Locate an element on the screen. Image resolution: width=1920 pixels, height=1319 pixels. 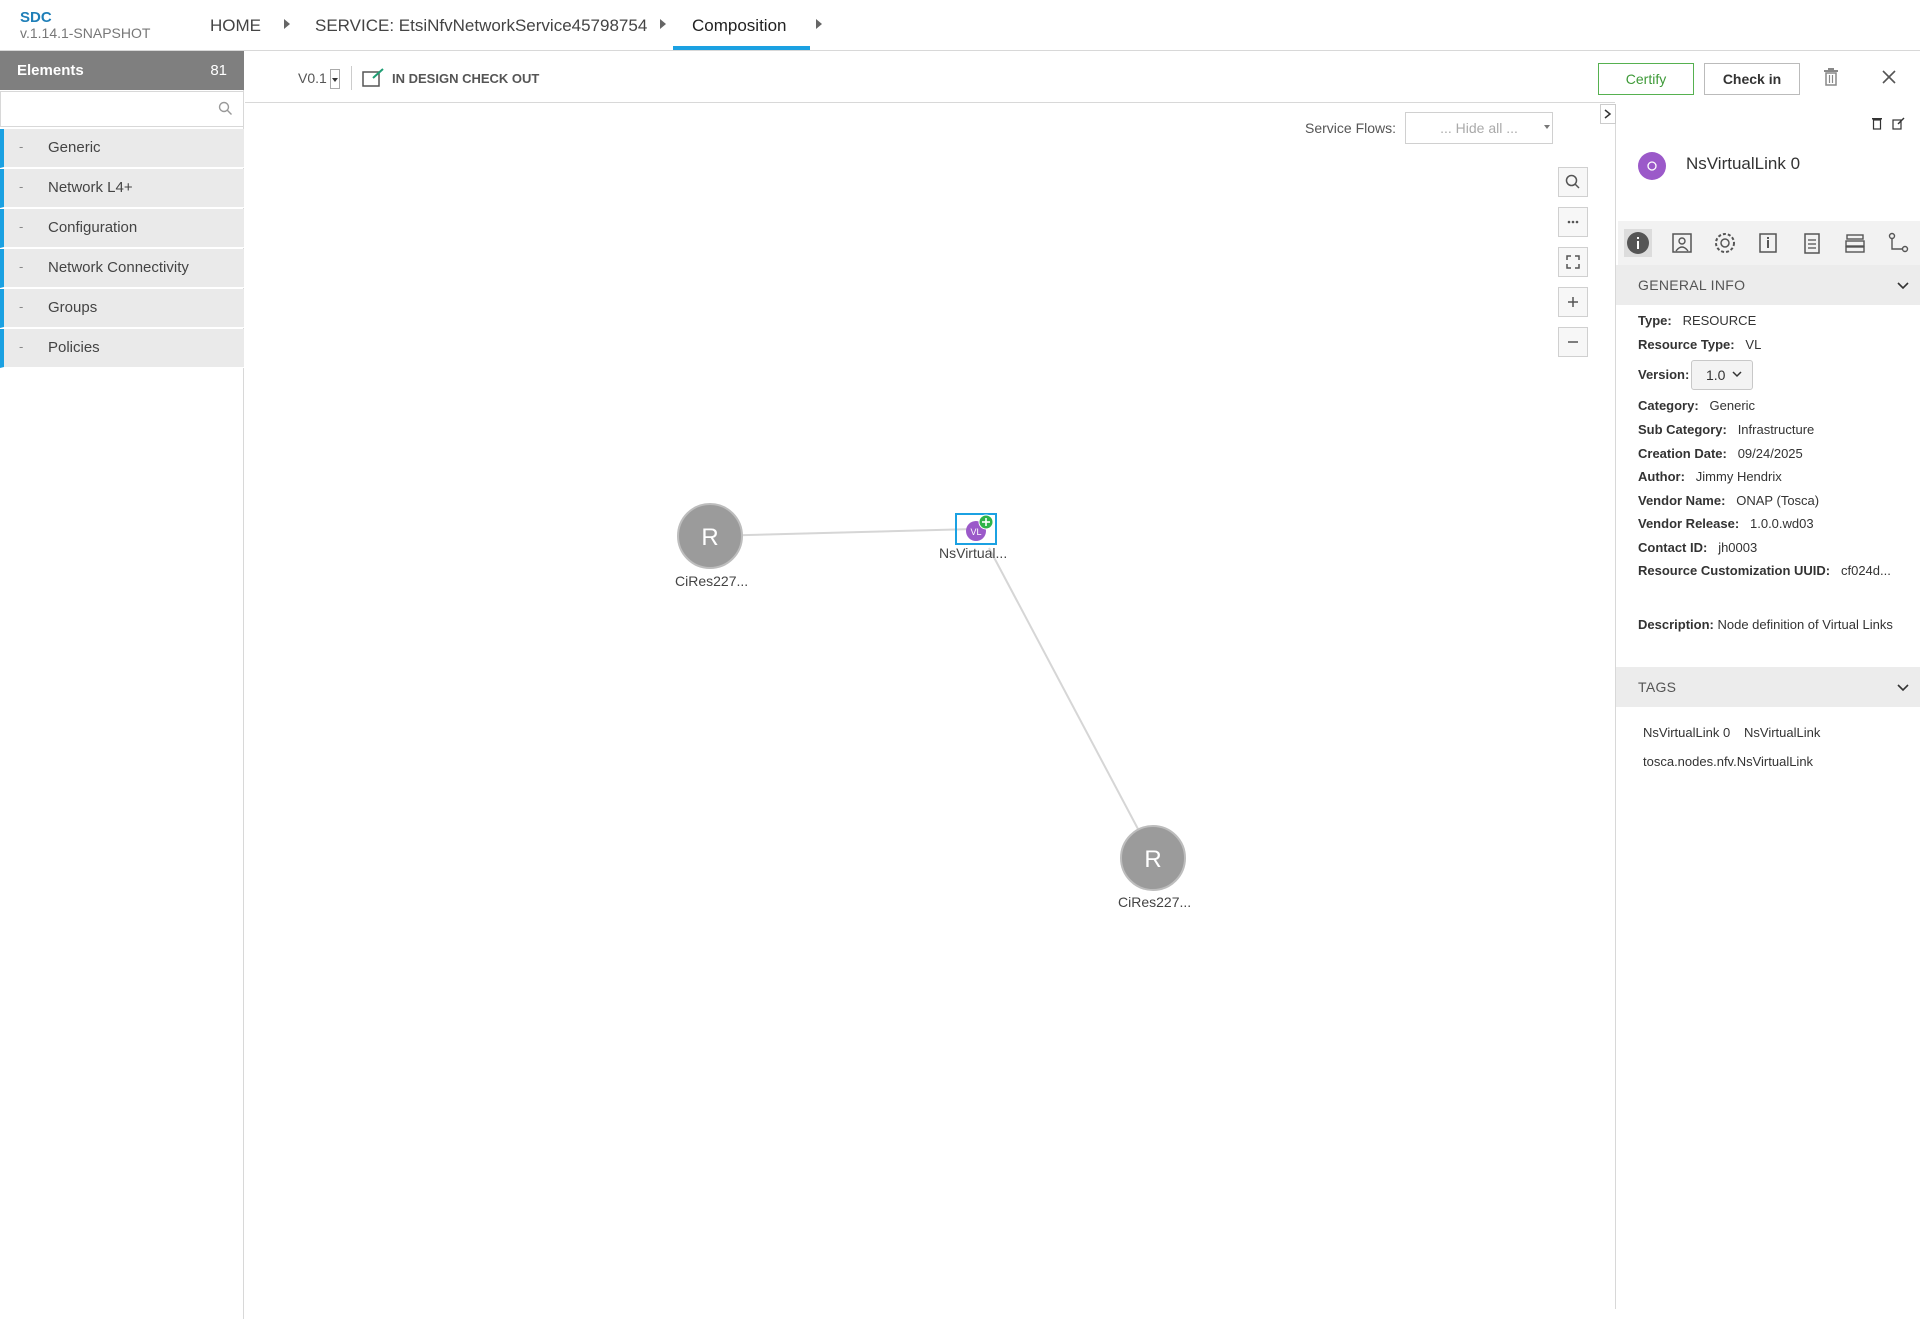
palette-category-groups: - Groups is located at coordinates (122, 308).